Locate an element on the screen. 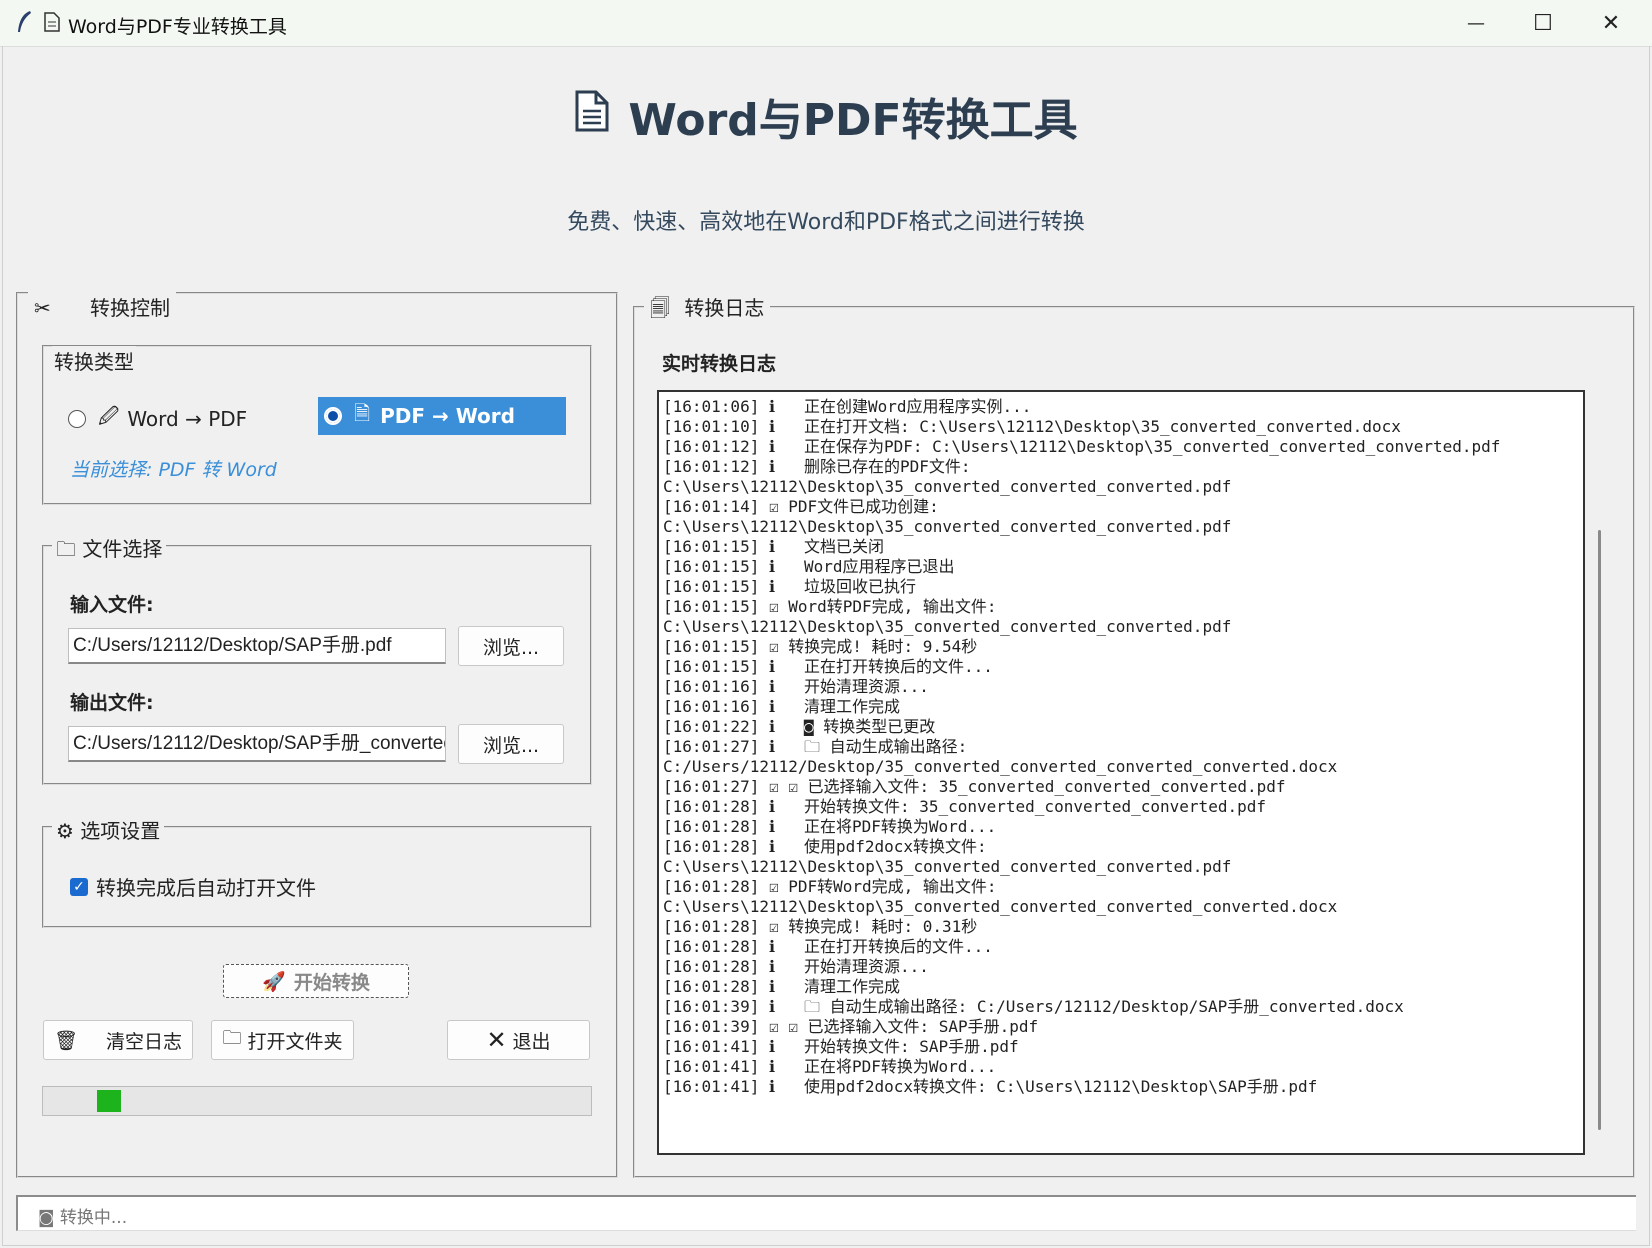 Image resolution: width=1652 pixels, height=1248 pixels. close-button: ✕ is located at coordinates (1611, 23).